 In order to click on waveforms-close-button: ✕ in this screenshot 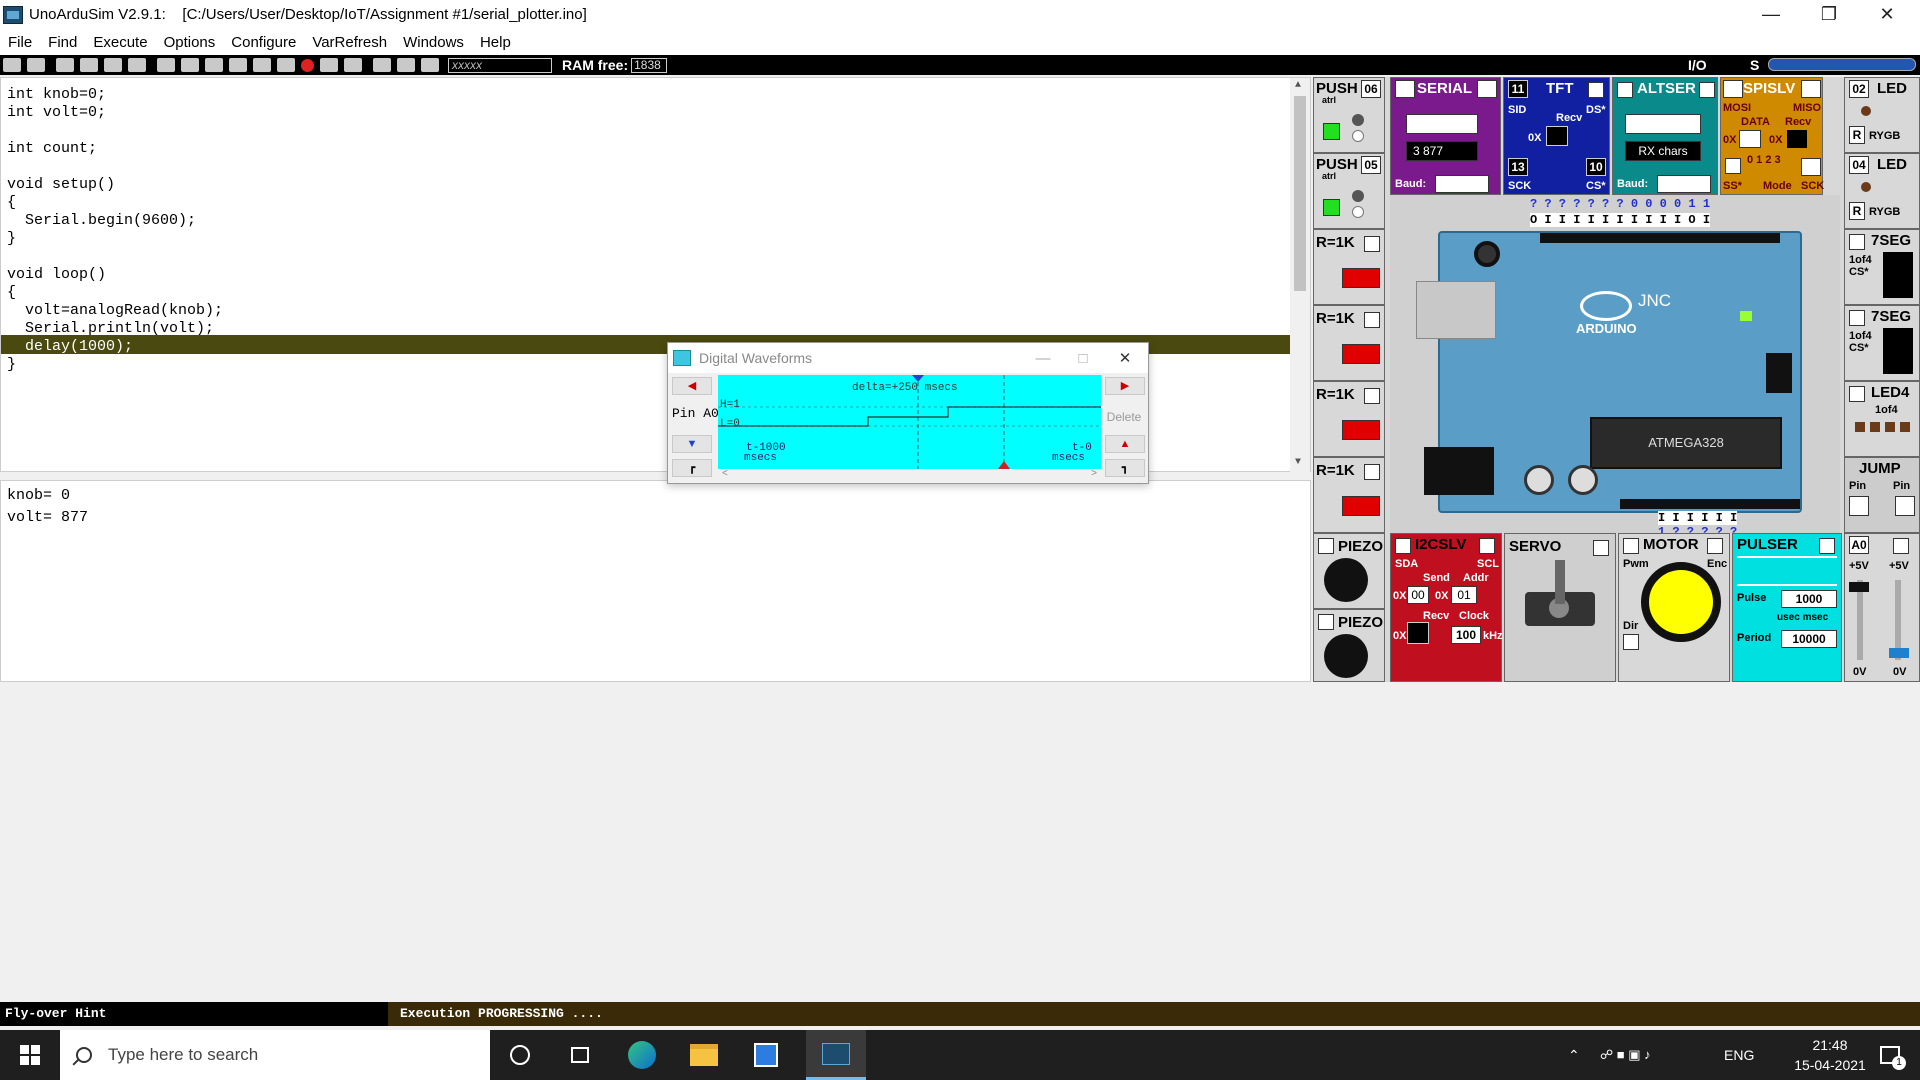, I will do `click(1125, 358)`.